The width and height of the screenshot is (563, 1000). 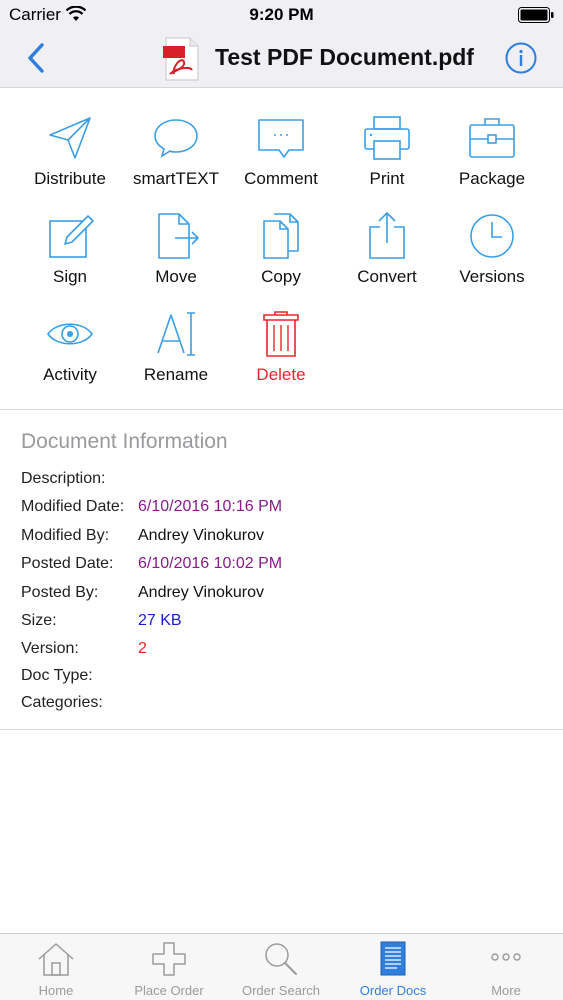 I want to click on more-dots-icon, so click(x=506, y=957).